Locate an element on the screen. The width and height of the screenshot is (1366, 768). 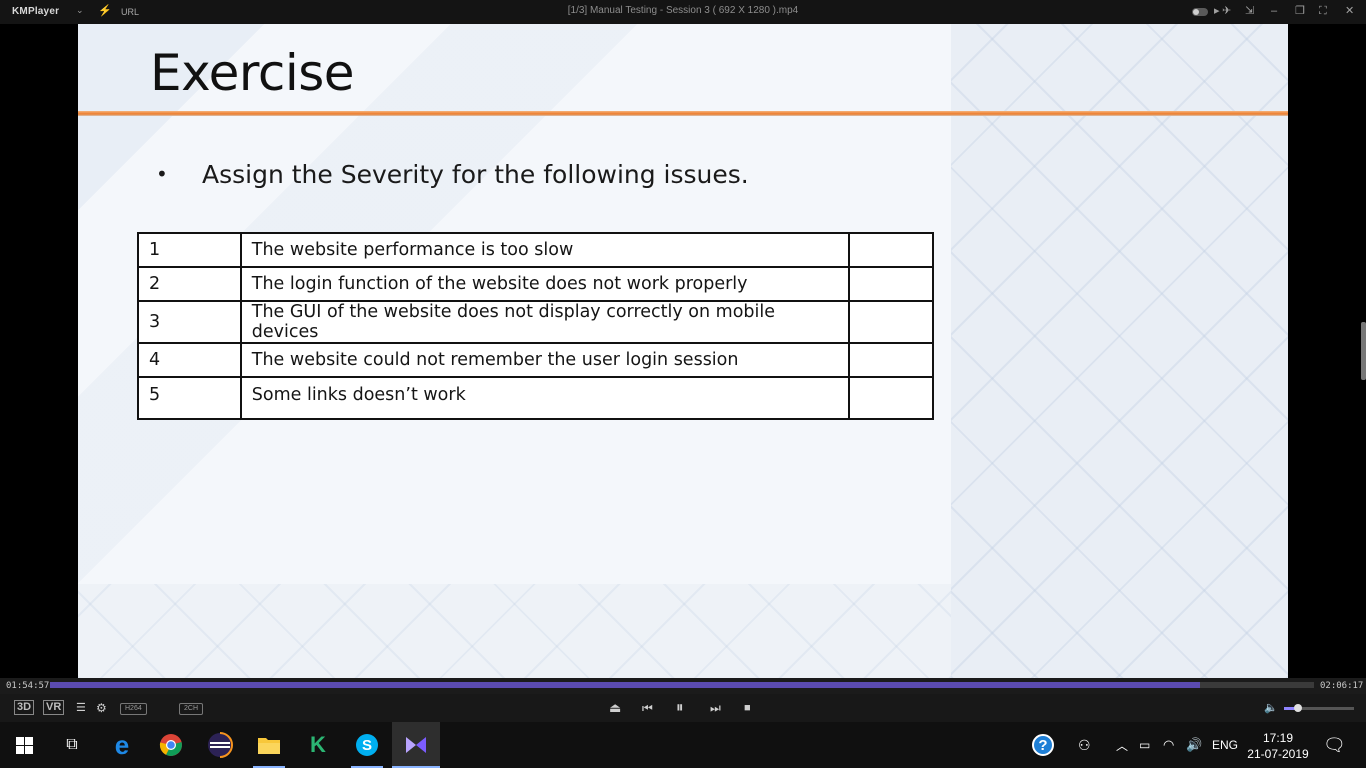
seek-track is located at coordinates (682, 685).